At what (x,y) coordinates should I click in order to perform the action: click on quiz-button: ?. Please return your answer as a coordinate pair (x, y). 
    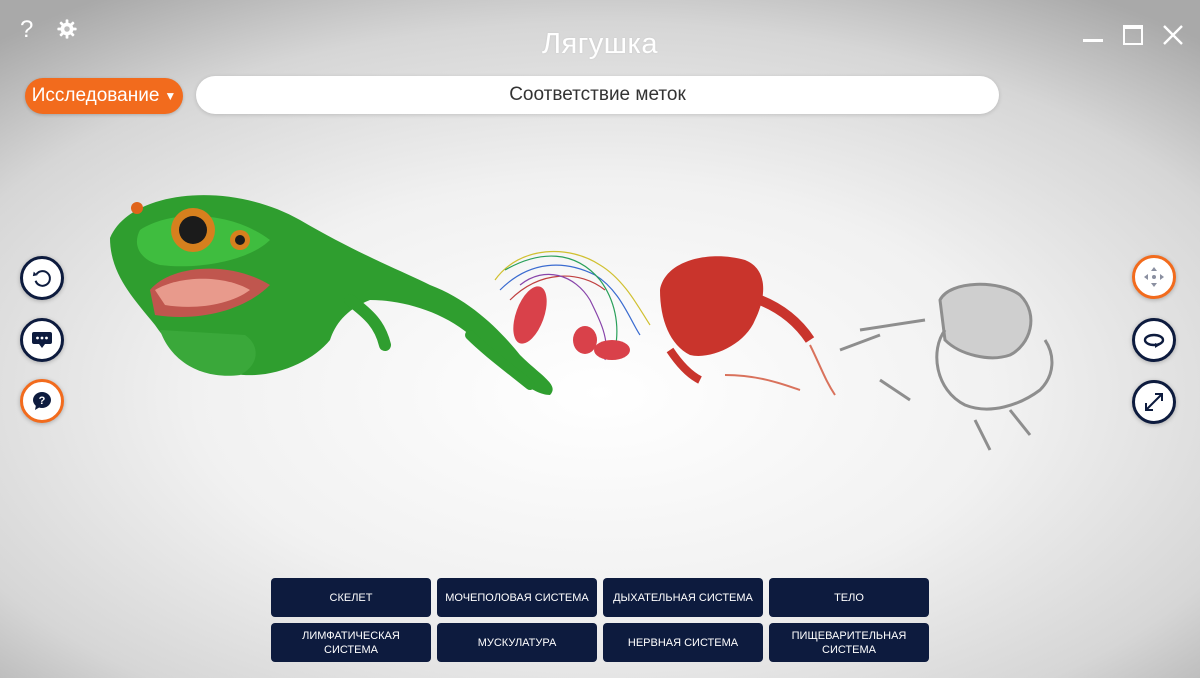
    Looking at the image, I should click on (42, 401).